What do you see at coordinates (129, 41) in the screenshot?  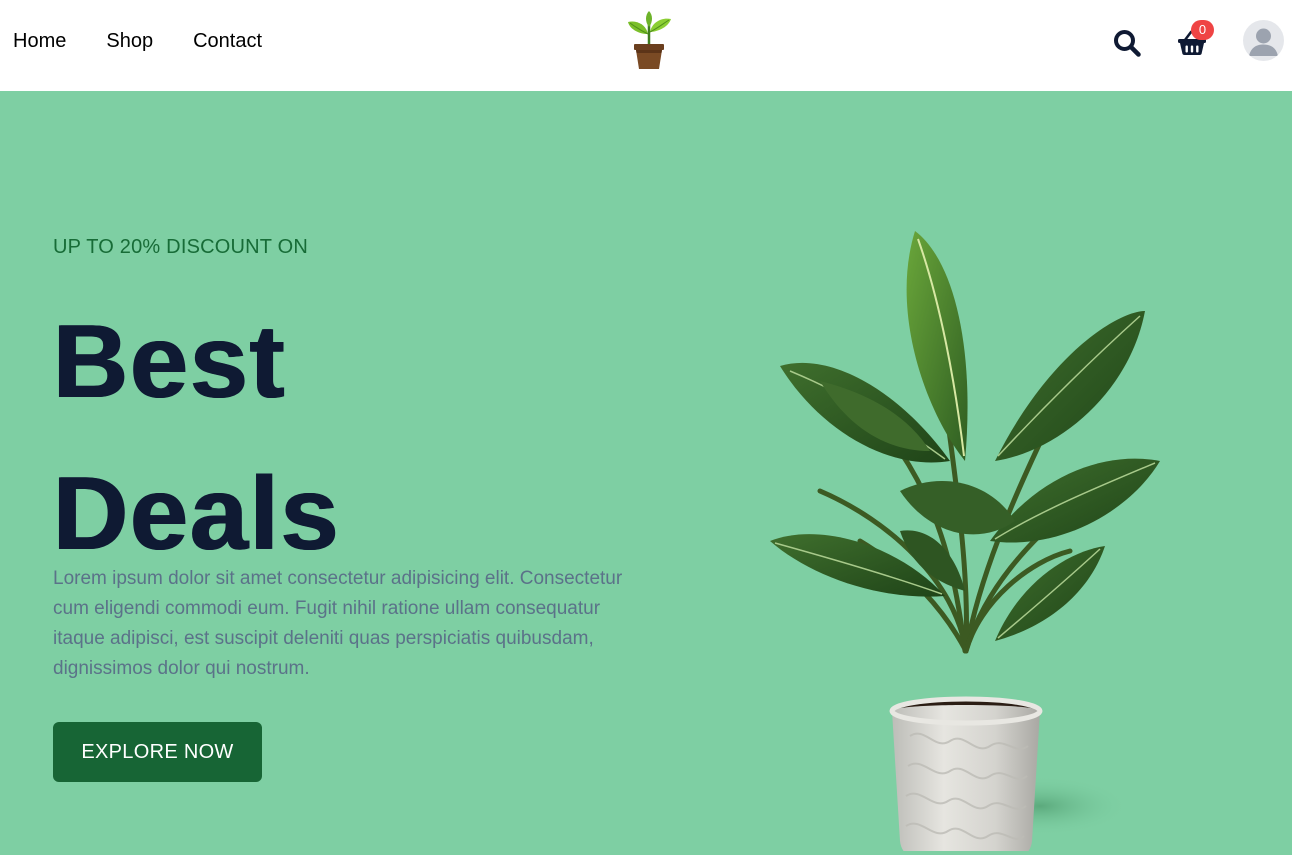 I see `nav-link-shop: Shop` at bounding box center [129, 41].